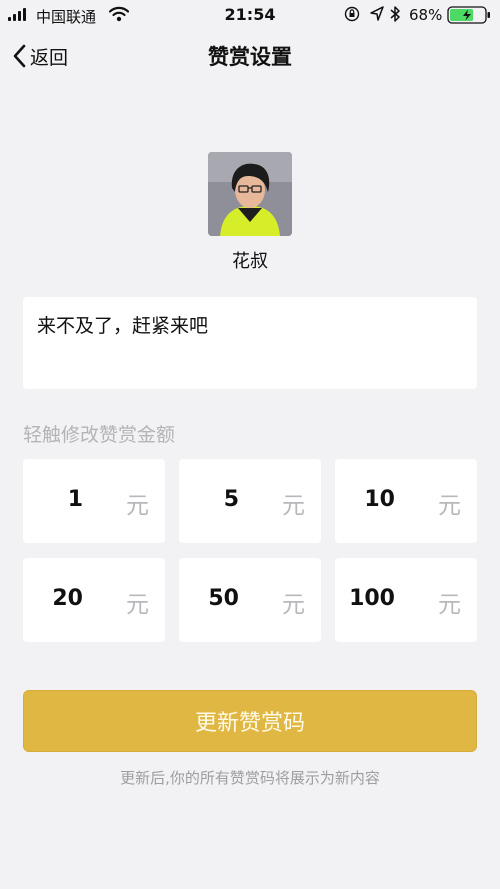  I want to click on amount-value: 50, so click(223, 598).